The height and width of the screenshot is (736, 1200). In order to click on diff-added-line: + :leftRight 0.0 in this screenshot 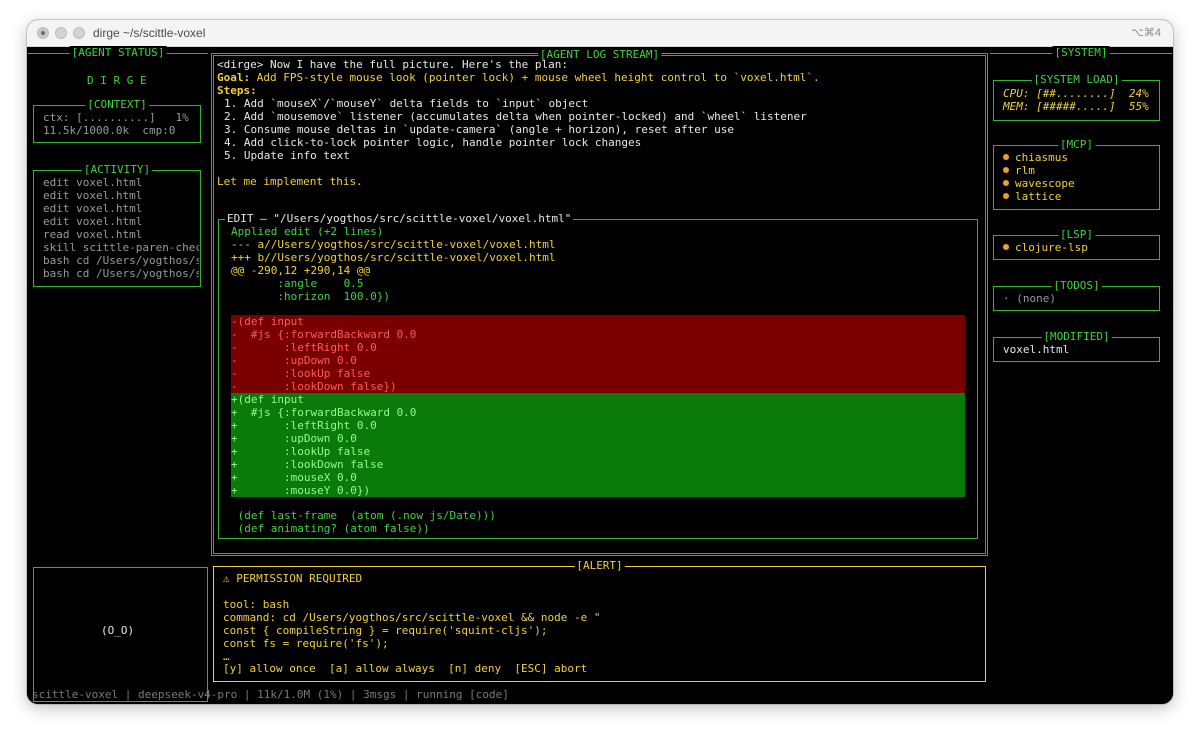, I will do `click(598, 425)`.